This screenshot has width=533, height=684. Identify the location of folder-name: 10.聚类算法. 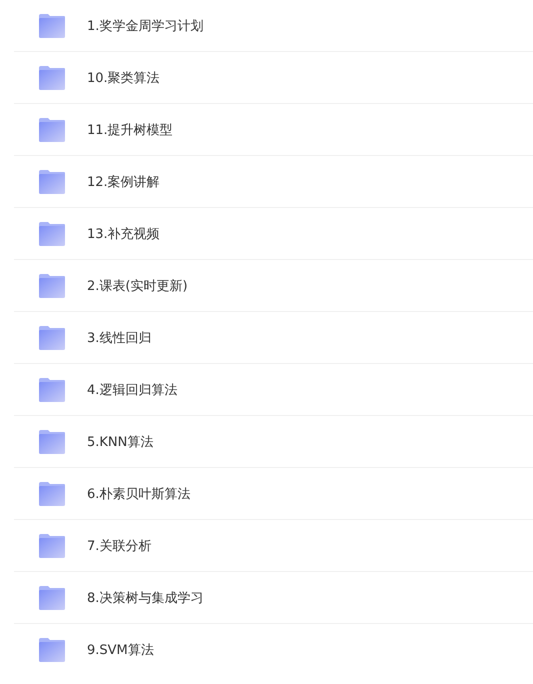
(123, 77).